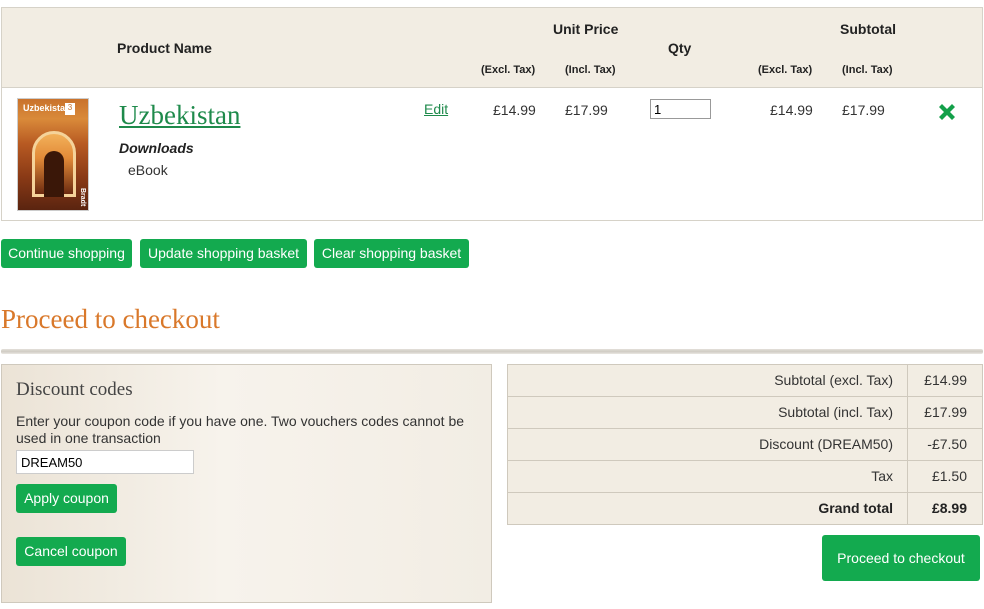  I want to click on product-option-value: eBook, so click(148, 170).